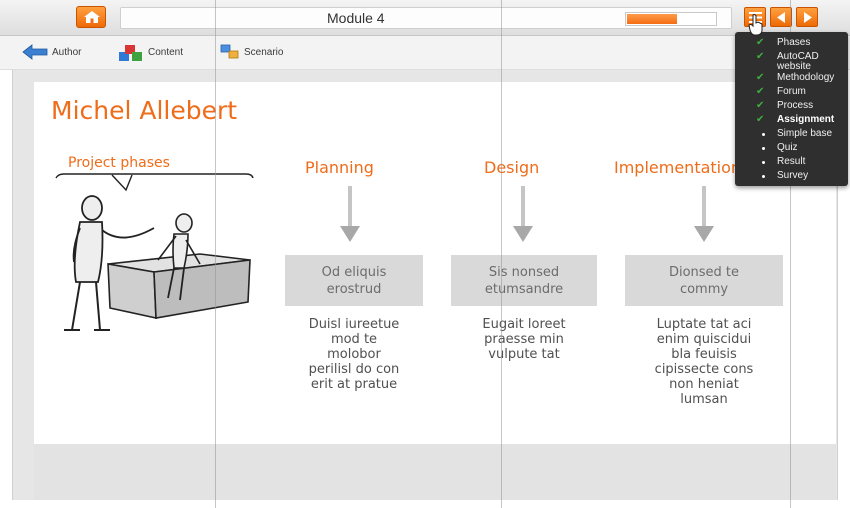 The height and width of the screenshot is (508, 850). I want to click on page-title: Michel Allebert, so click(144, 110).